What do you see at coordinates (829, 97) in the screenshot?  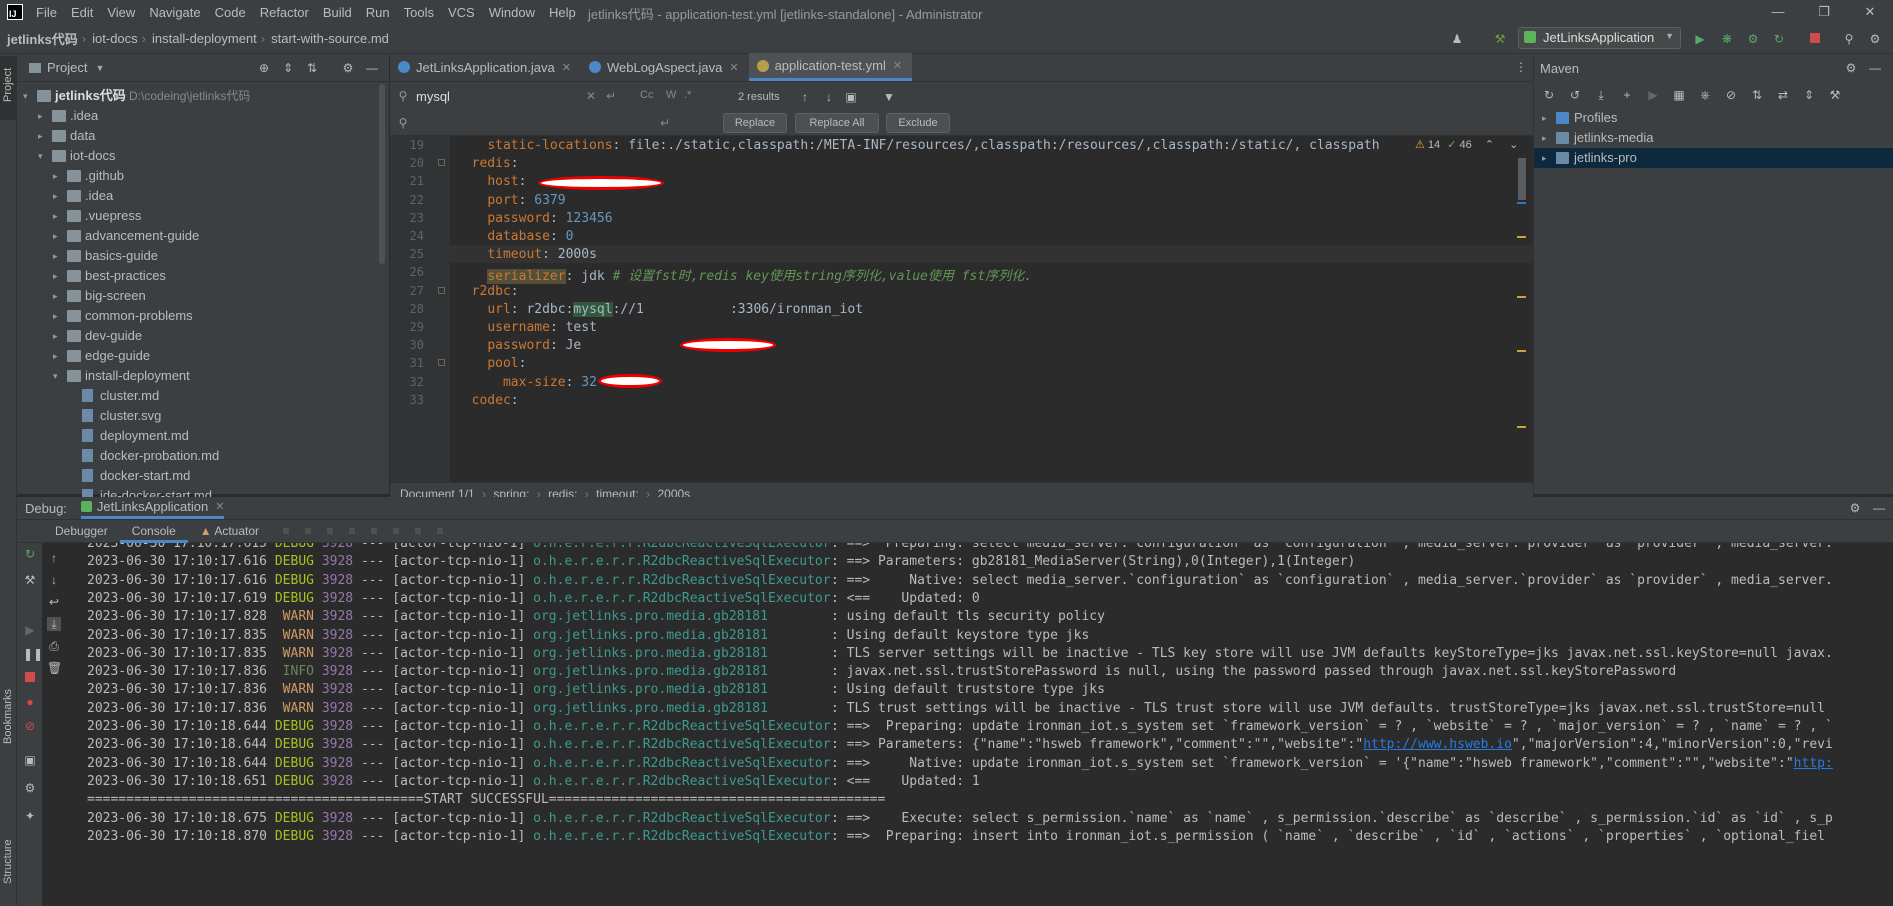 I see `next-occurrence-icon: ↓` at bounding box center [829, 97].